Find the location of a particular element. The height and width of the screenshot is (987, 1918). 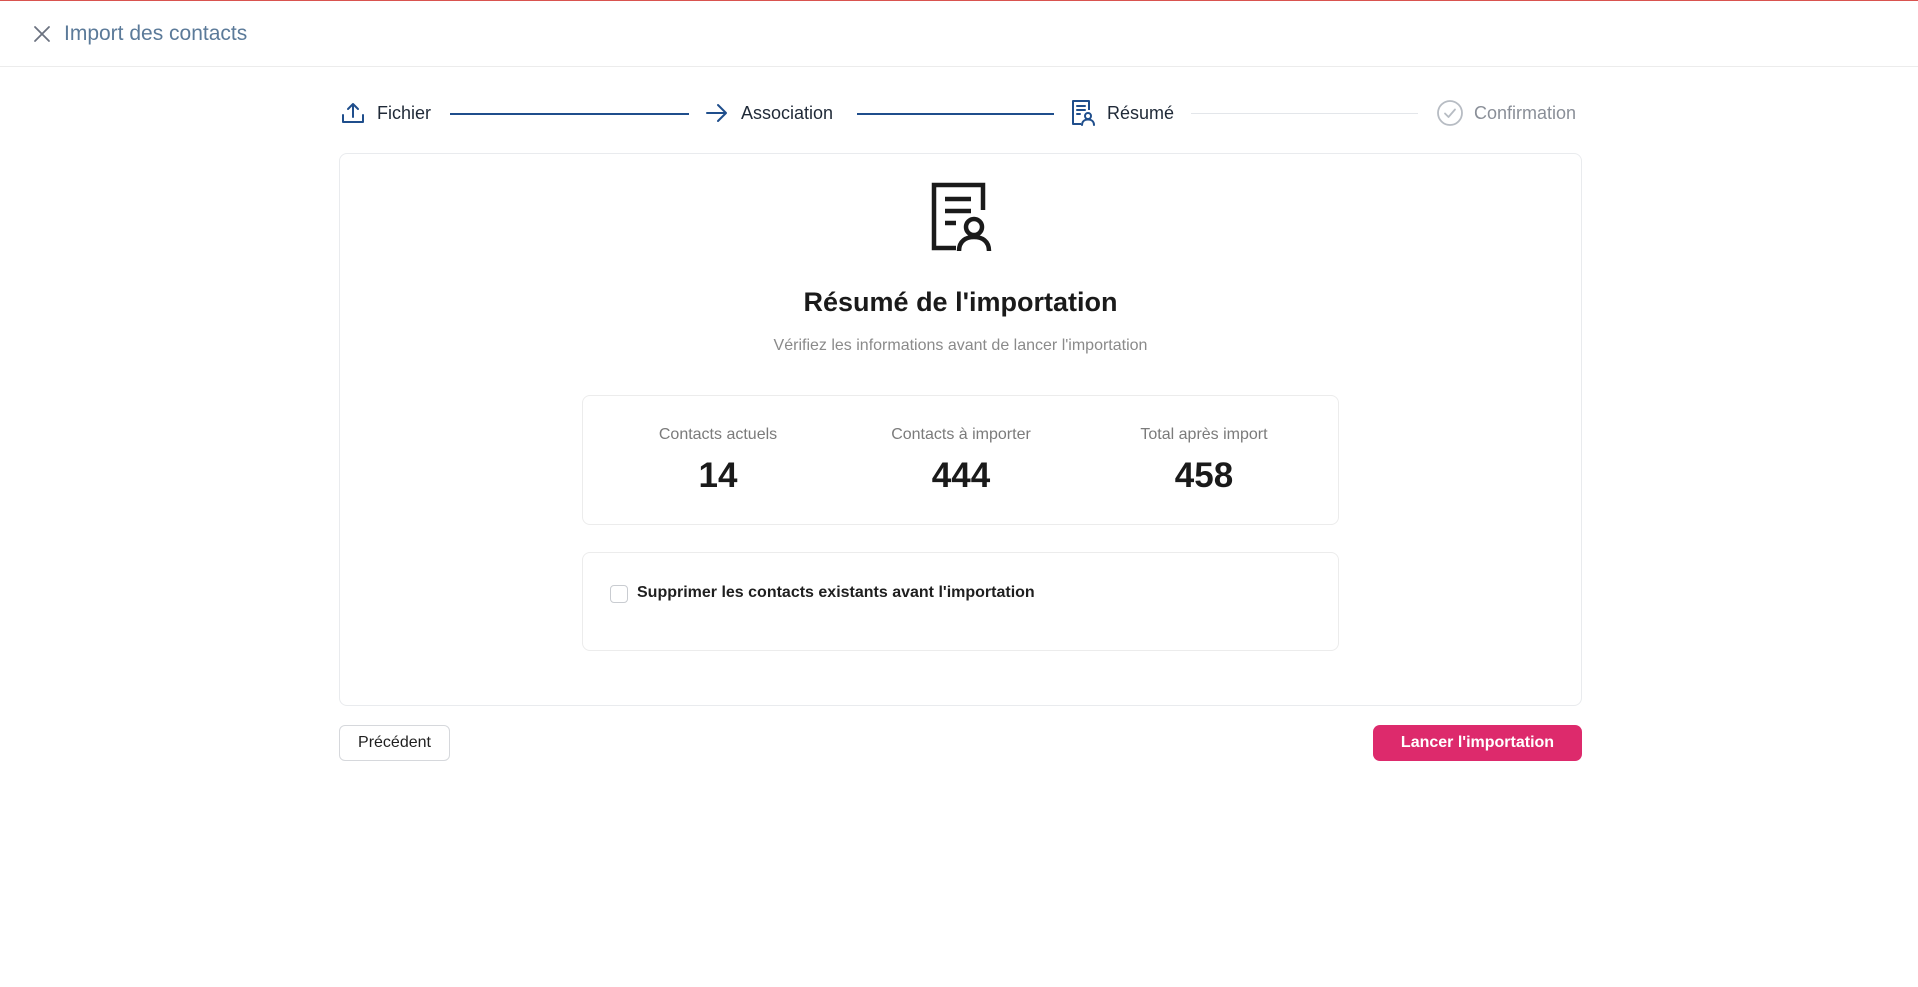

import-stepper: Fichier Association Résumé Confirmation is located at coordinates (960, 113).